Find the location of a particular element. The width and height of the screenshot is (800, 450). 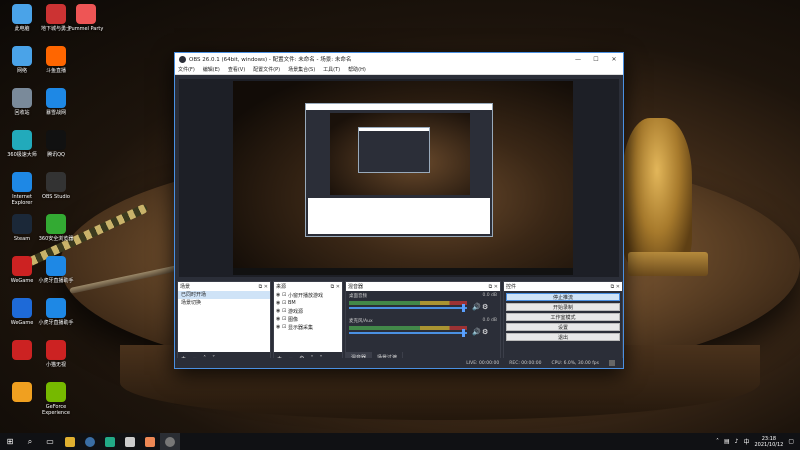

source-item: ◉ ⊡ 显示器采集 is located at coordinates (308, 327).